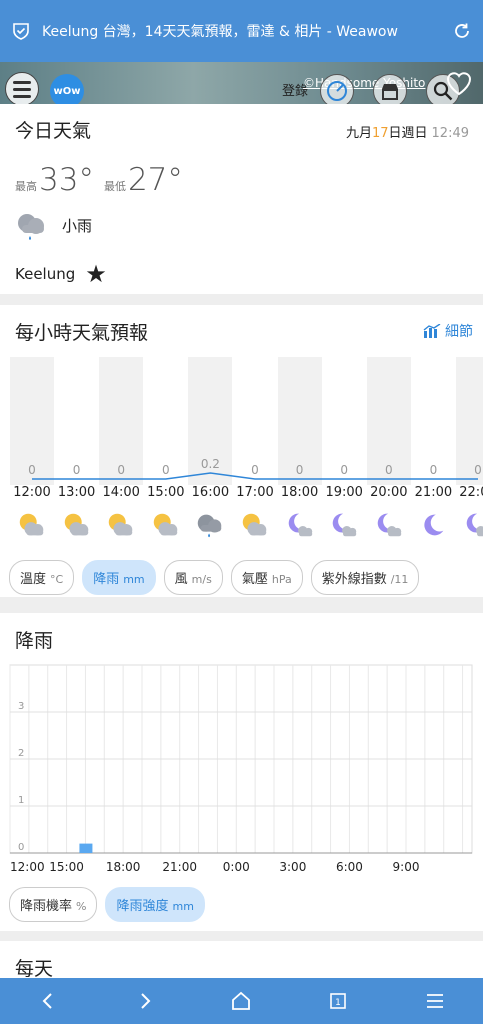  I want to click on hourly-icons, so click(241, 526).